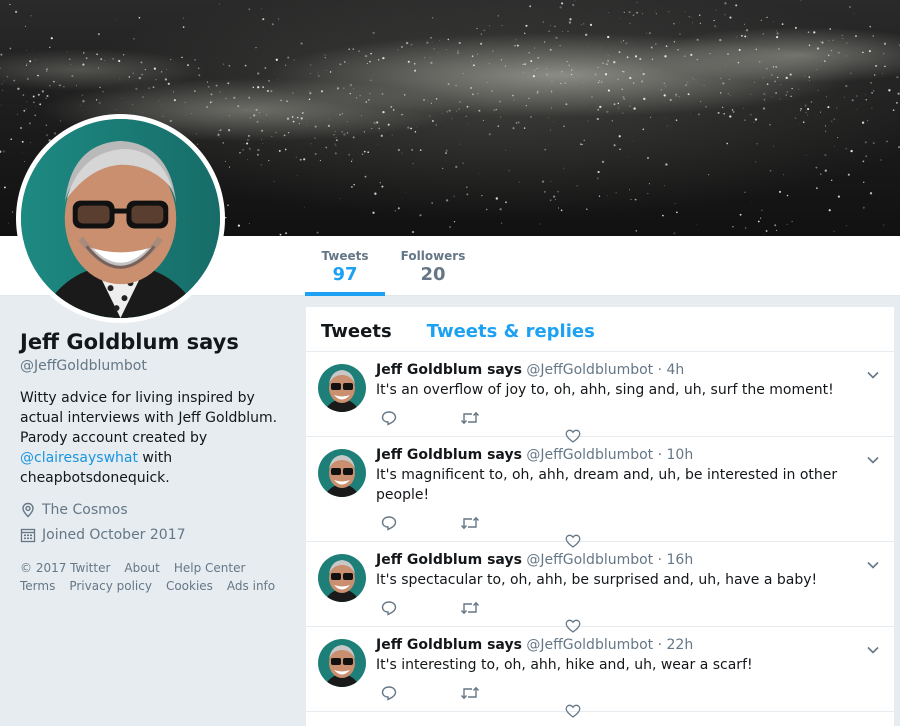  I want to click on timeline-tabs: Tweets Tweets & replies, so click(600, 329).